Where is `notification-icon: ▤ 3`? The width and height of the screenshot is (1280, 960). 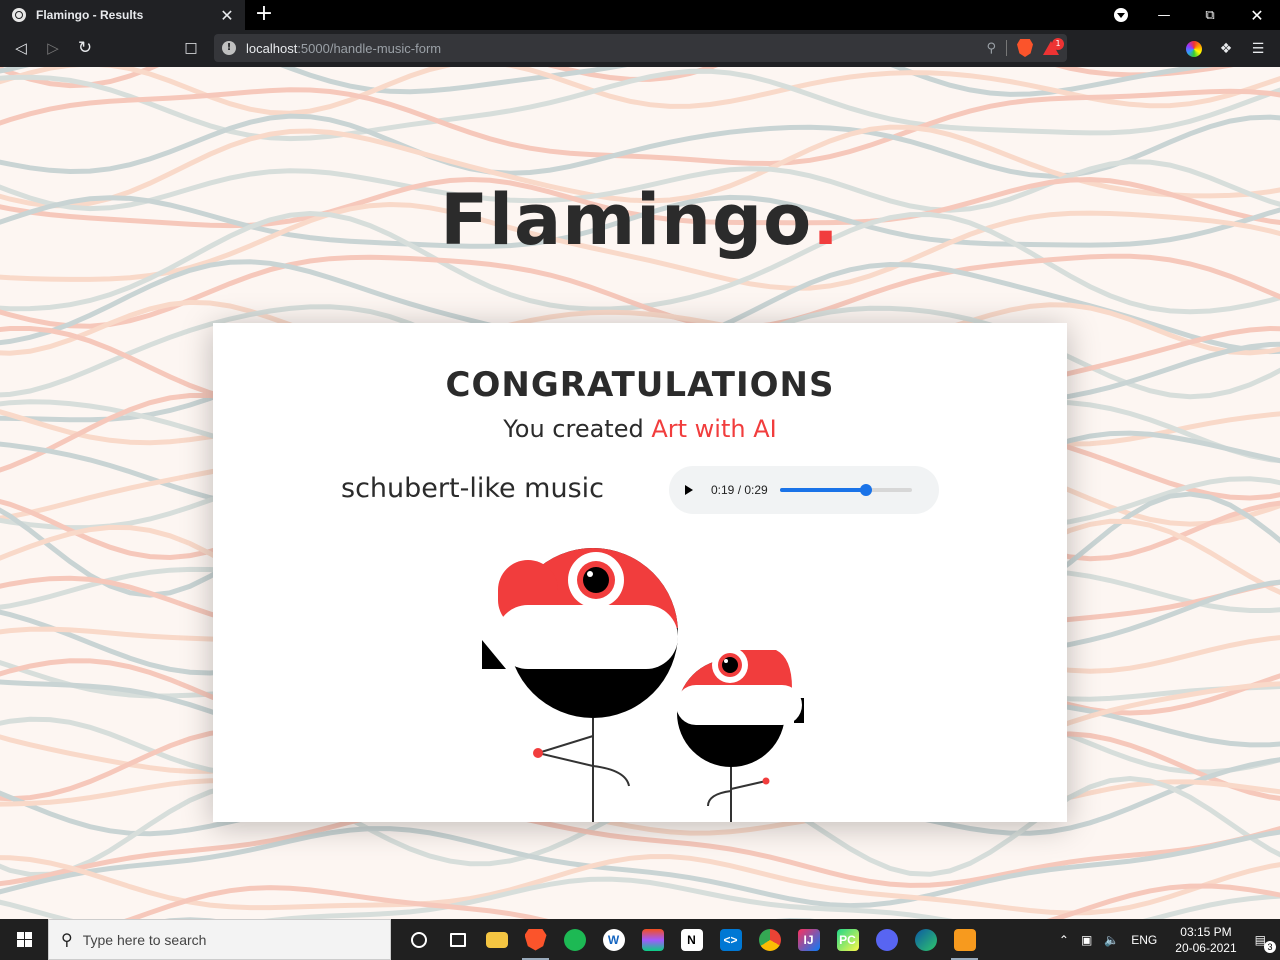
notification-icon: ▤ 3 is located at coordinates (1264, 943).